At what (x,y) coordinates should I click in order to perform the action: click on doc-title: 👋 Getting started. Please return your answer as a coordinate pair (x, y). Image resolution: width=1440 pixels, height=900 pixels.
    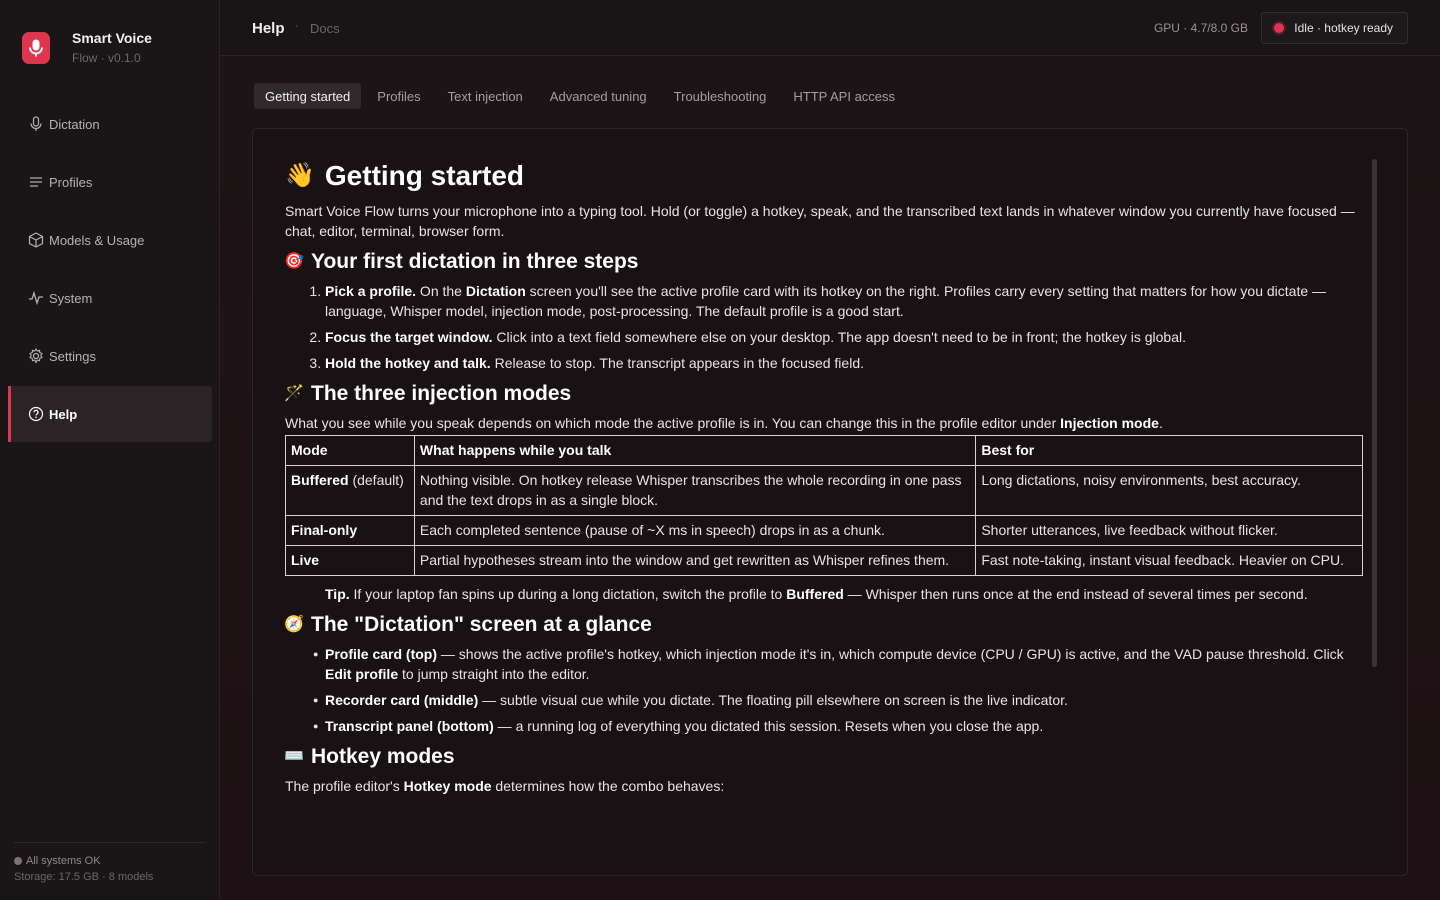
    Looking at the image, I should click on (825, 176).